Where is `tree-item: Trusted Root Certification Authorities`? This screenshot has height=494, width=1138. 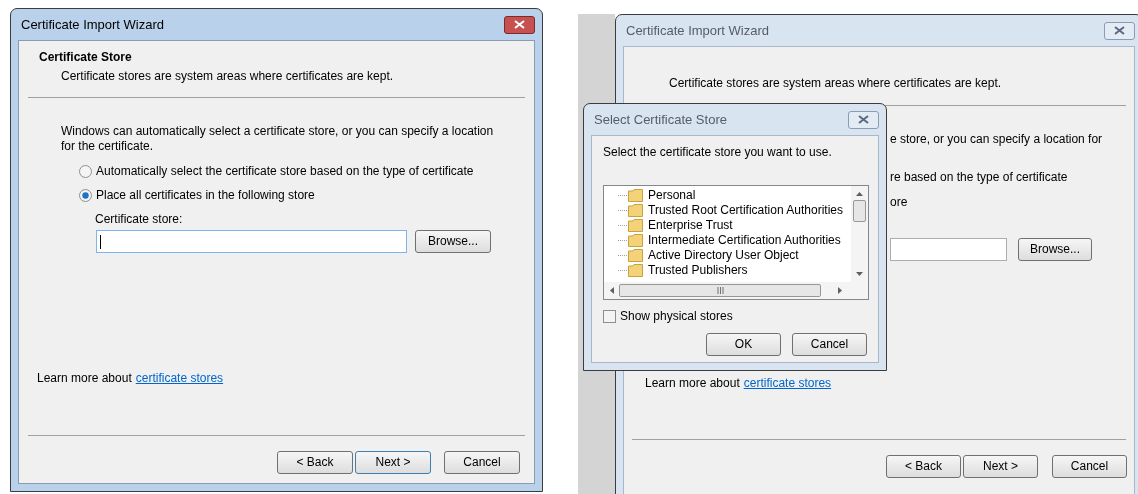 tree-item: Trusted Root Certification Authorities is located at coordinates (745, 210).